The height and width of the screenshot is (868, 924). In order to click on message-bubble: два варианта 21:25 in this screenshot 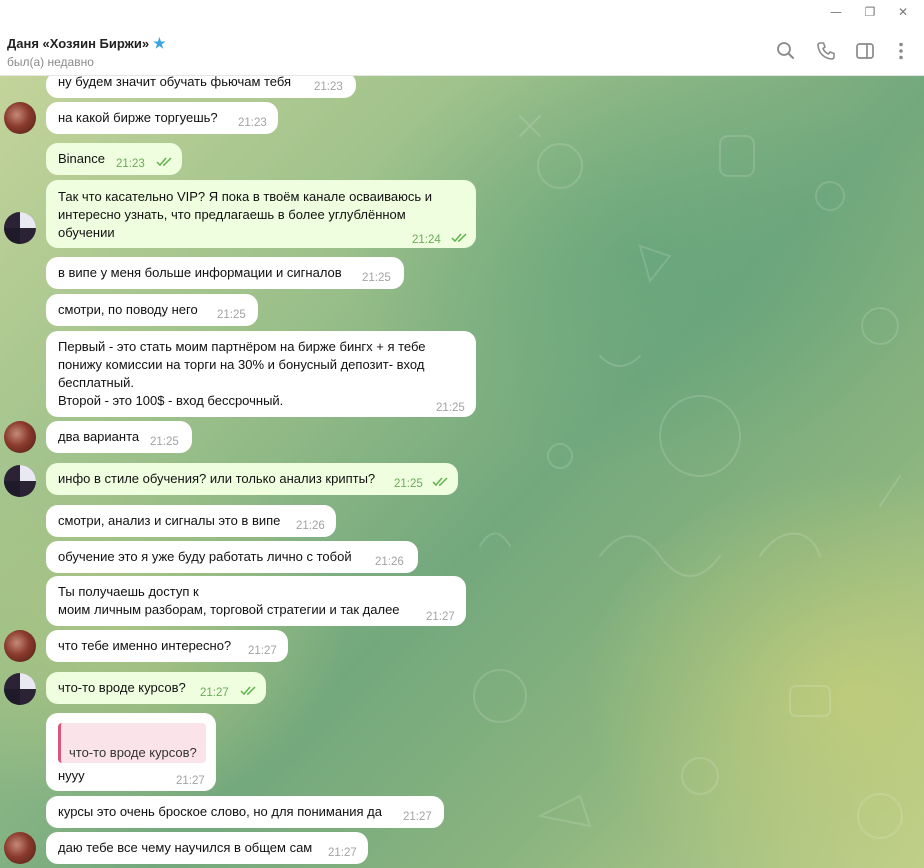, I will do `click(119, 437)`.